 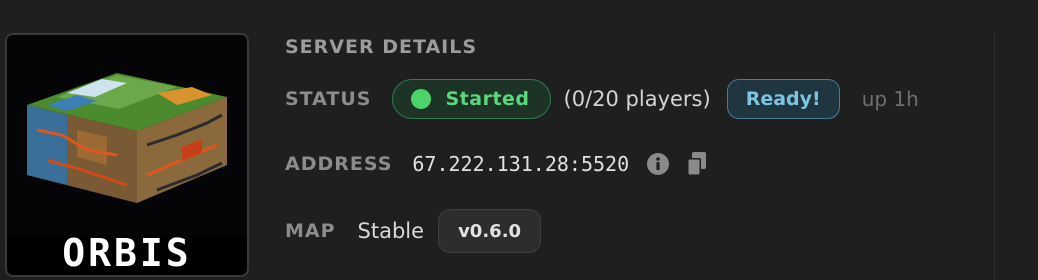 I want to click on info-icon, so click(x=658, y=164).